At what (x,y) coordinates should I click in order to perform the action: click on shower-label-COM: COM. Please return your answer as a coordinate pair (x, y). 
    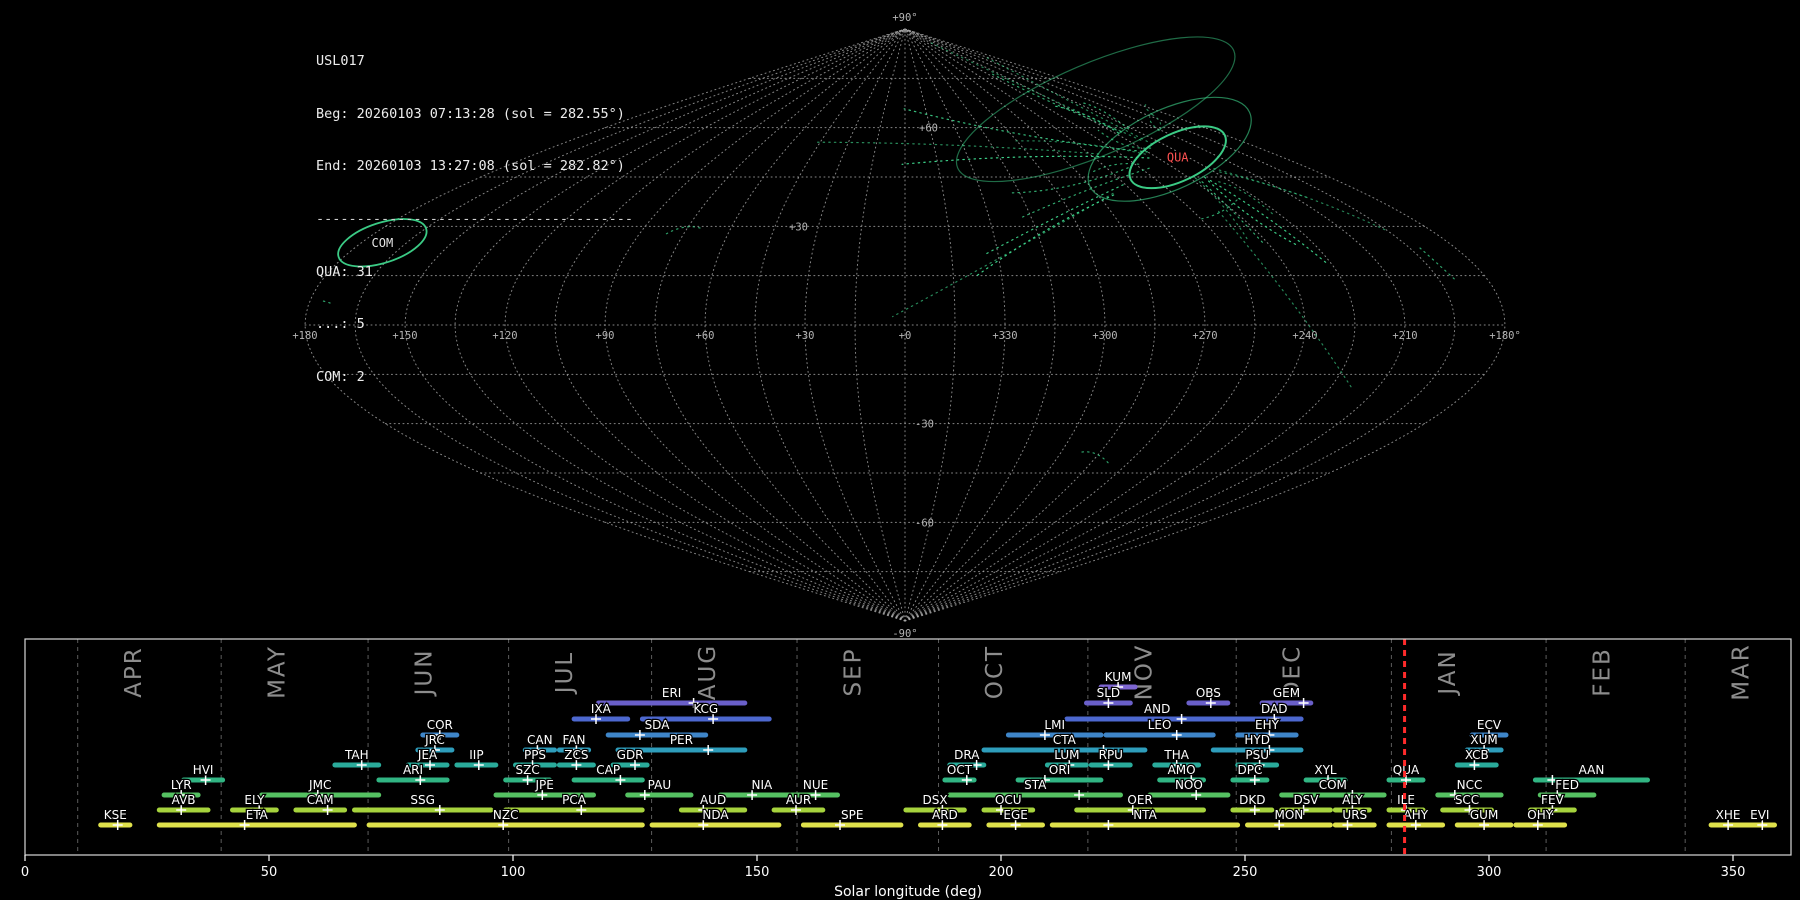
    Looking at the image, I should click on (1333, 785).